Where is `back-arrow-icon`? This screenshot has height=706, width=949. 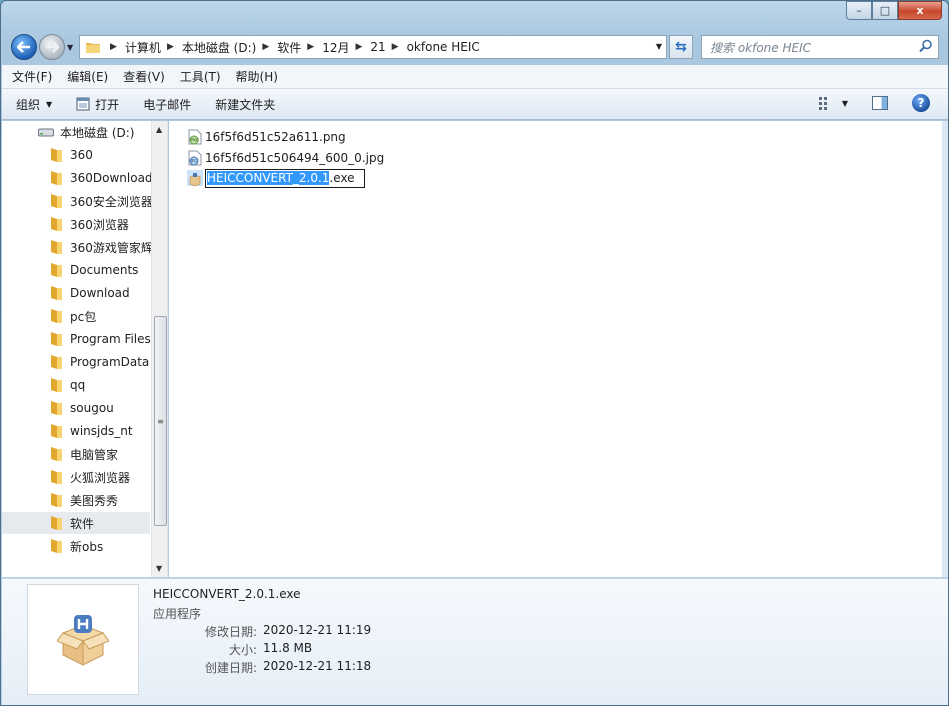 back-arrow-icon is located at coordinates (23, 47).